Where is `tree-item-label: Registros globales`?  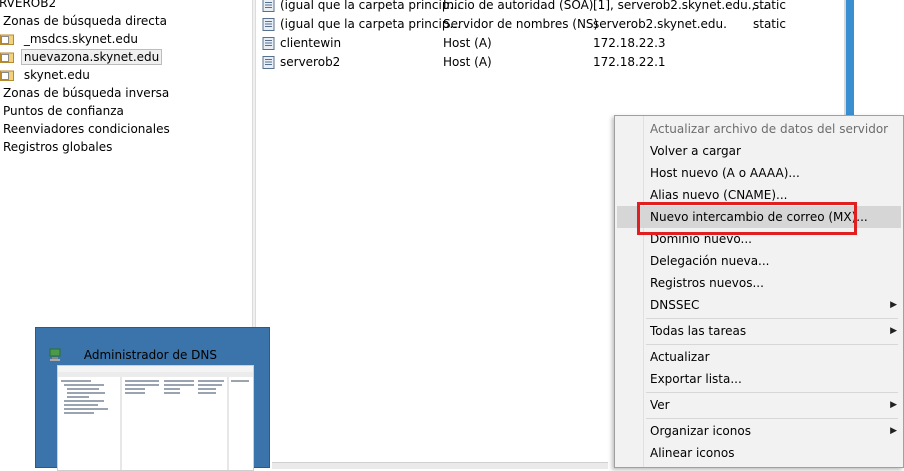
tree-item-label: Registros globales is located at coordinates (58, 147).